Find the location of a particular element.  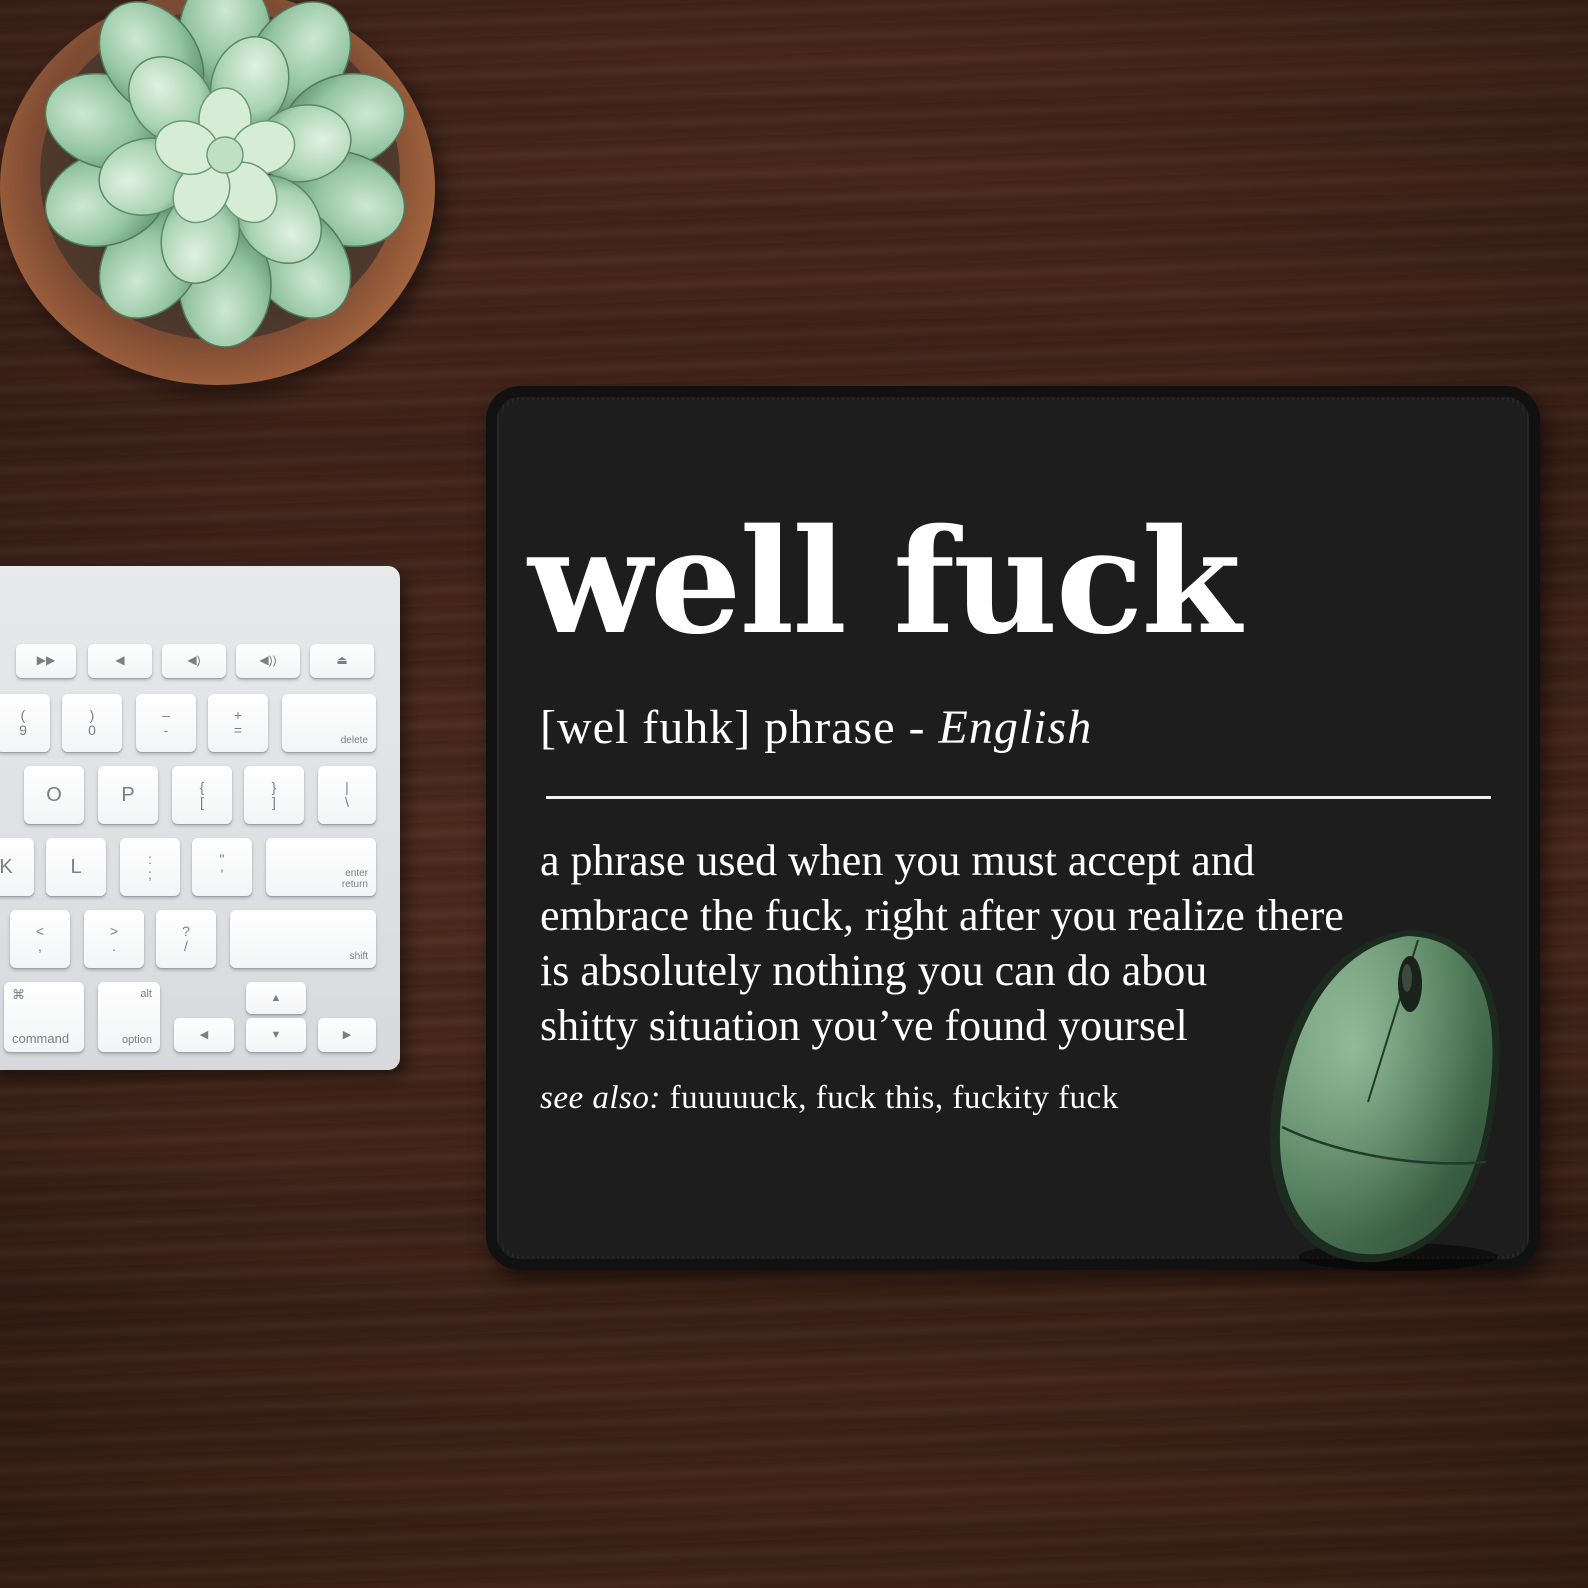

definition-line: a phrase used when you must accept and is located at coordinates (897, 860).